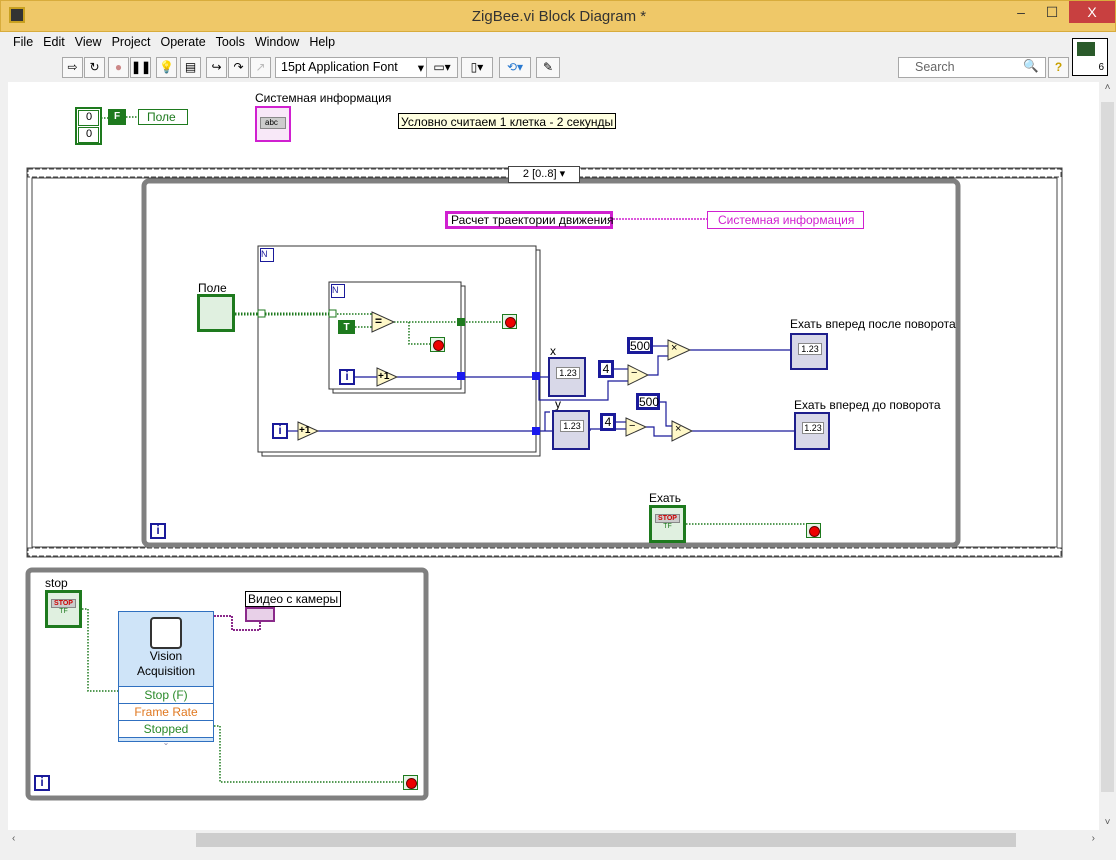 This screenshot has width=1116, height=860. I want to click on conditional-terminal-inner, so click(437, 344).